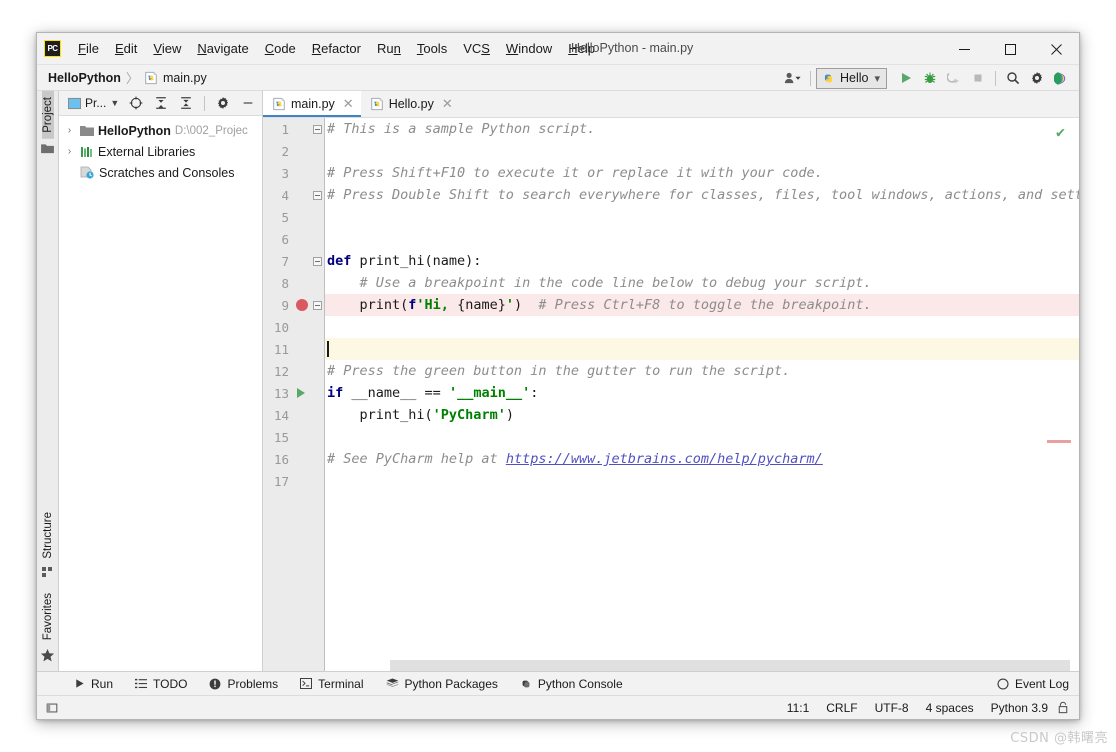  Describe the element at coordinates (1056, 49) in the screenshot. I see `close-button` at that location.